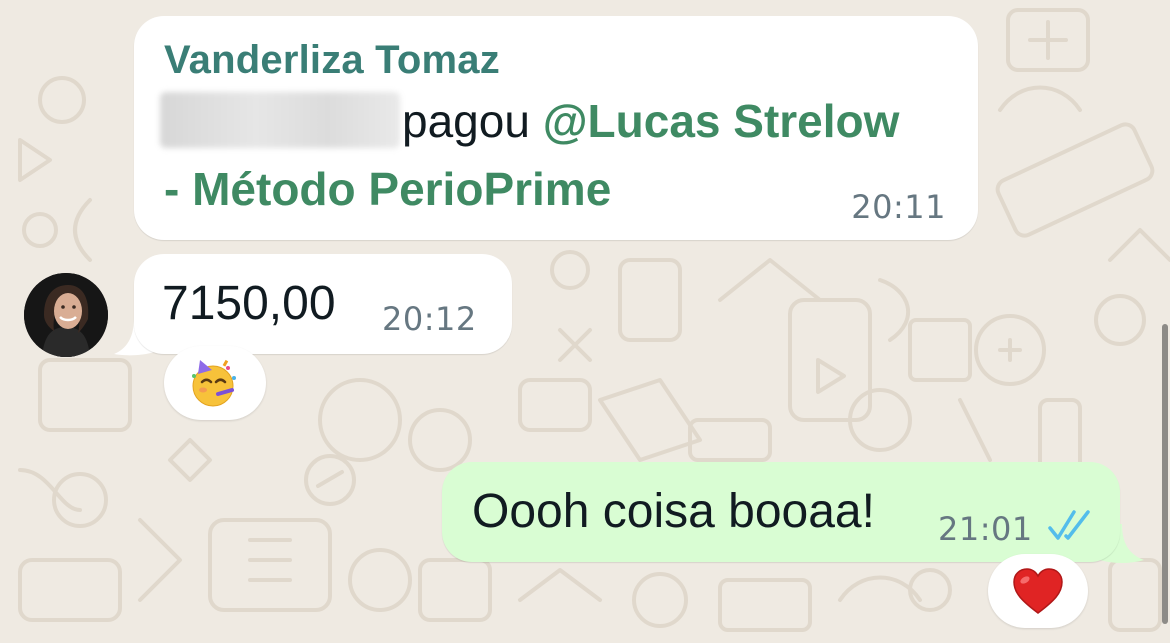  Describe the element at coordinates (280, 120) in the screenshot. I see `redacted-text` at that location.